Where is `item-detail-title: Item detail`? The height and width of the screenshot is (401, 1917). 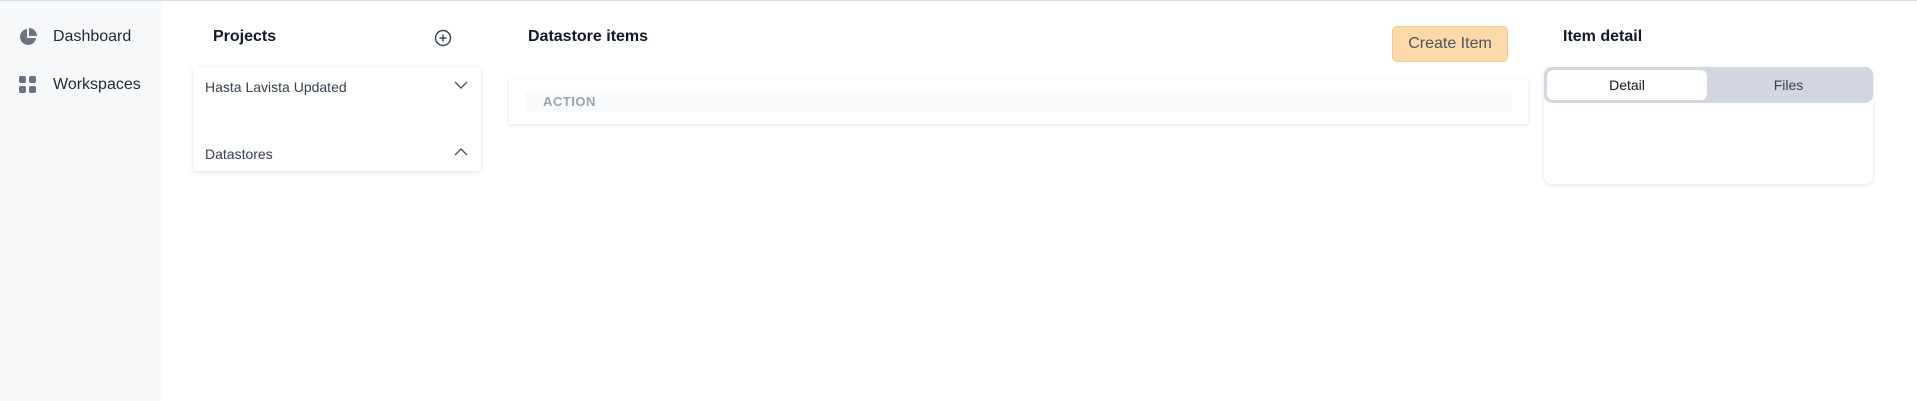 item-detail-title: Item detail is located at coordinates (1603, 36).